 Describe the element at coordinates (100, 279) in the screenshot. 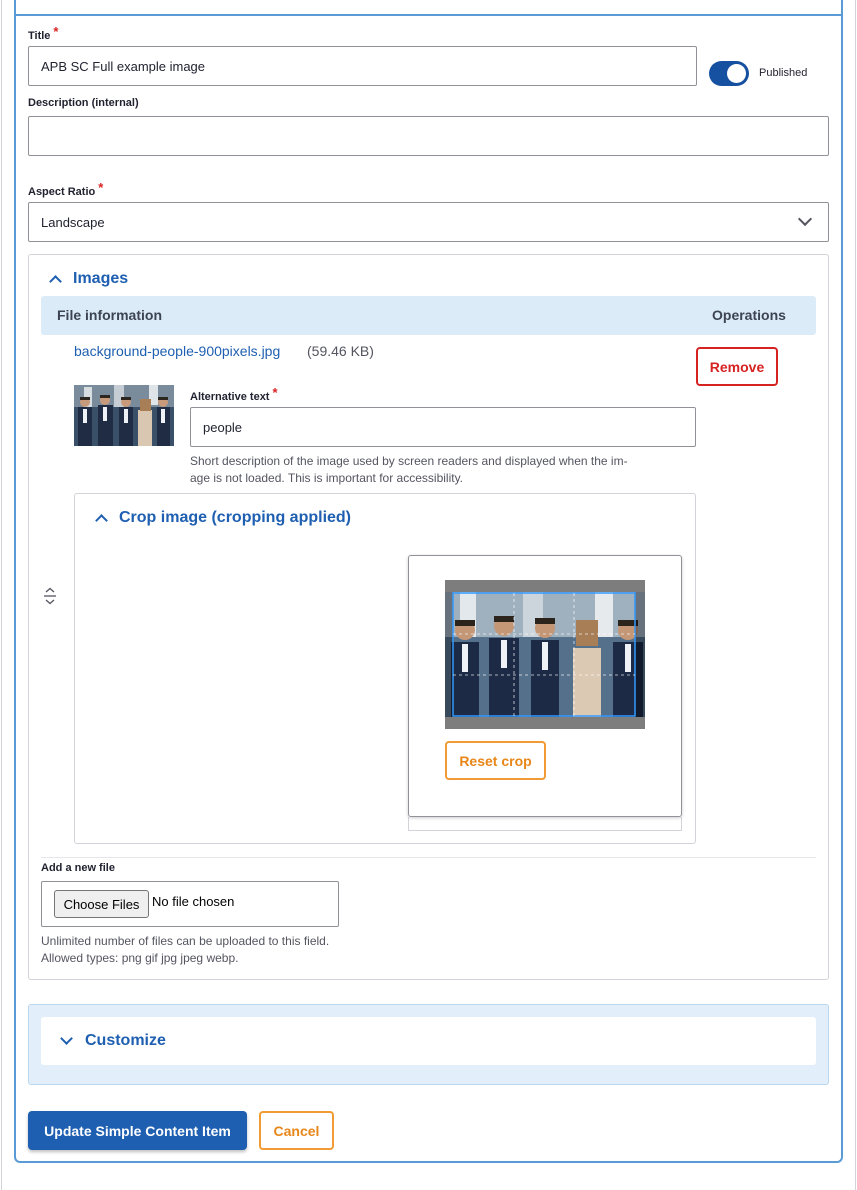

I see `images-summary: Images` at that location.